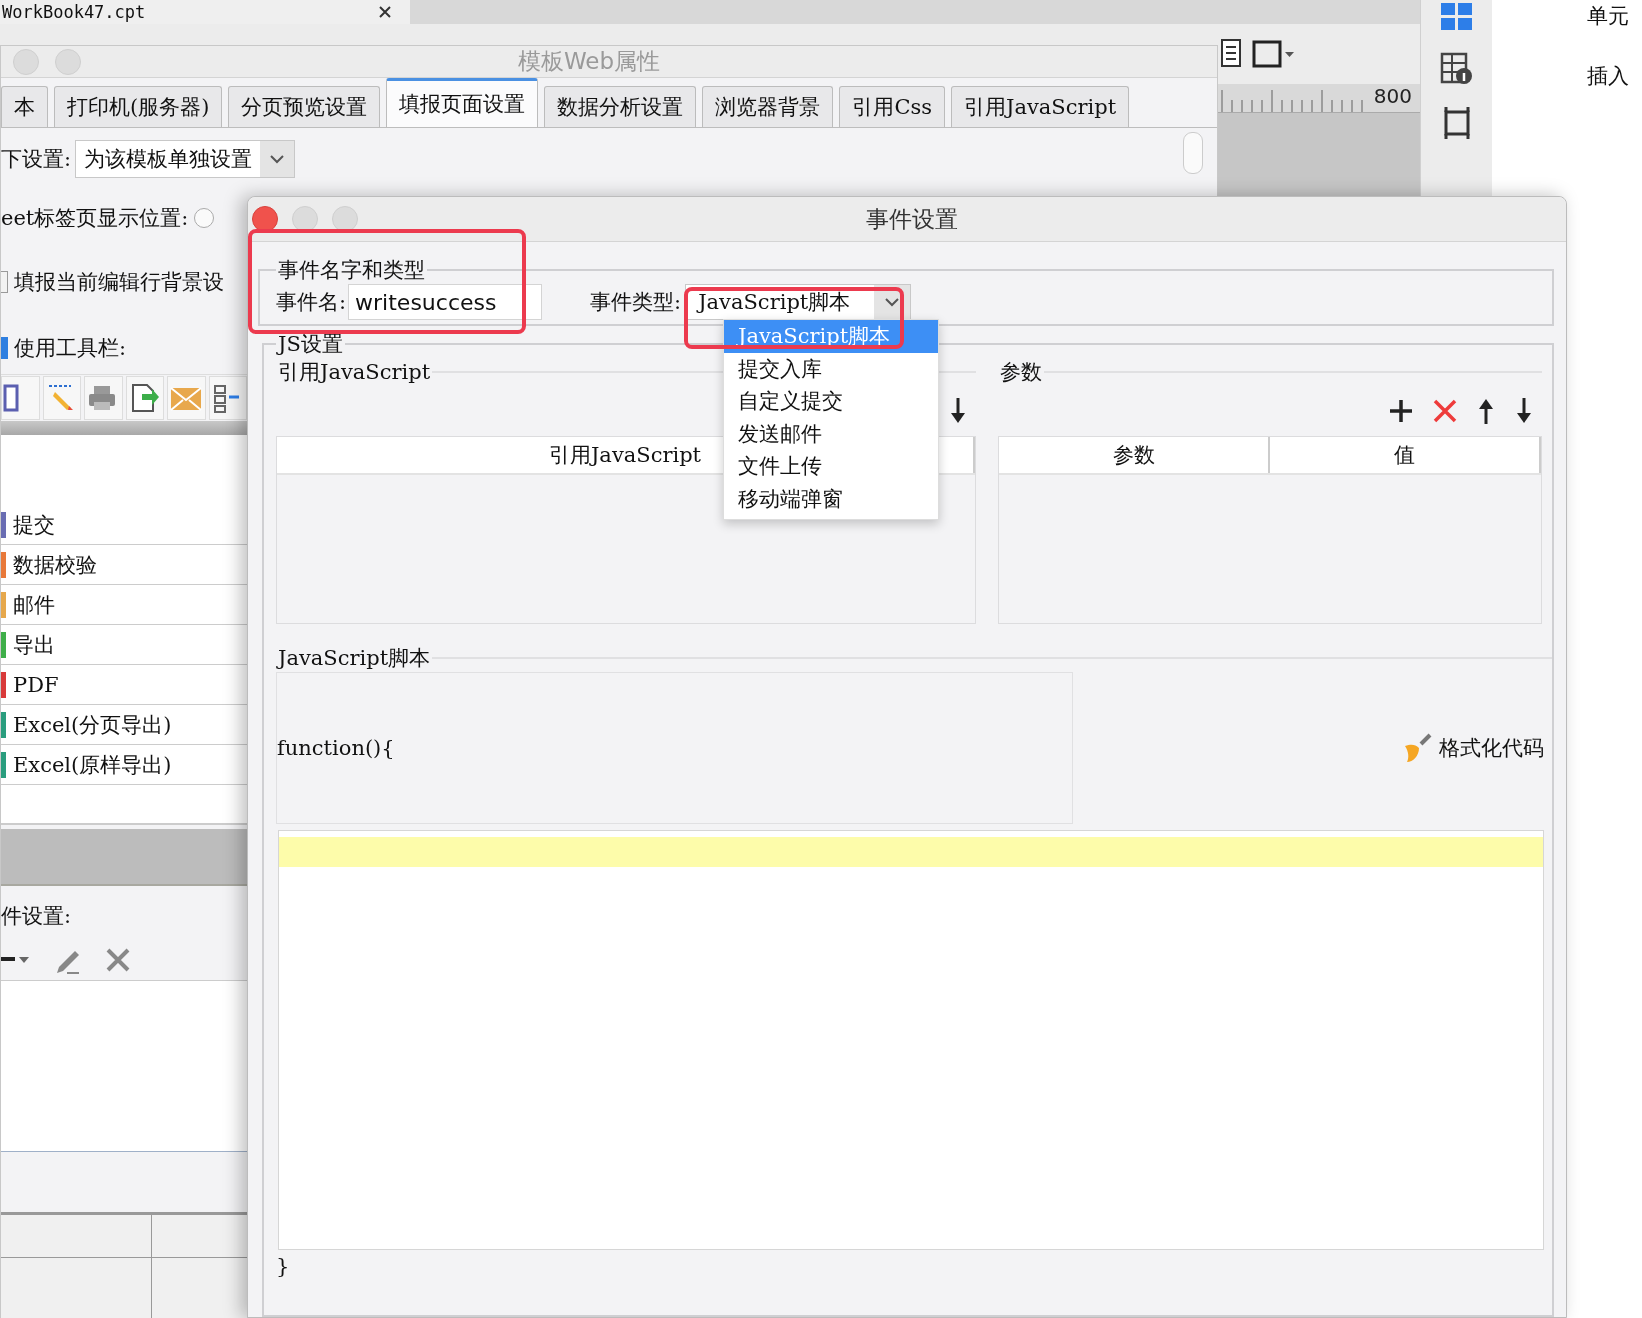 This screenshot has height=1318, width=1642. I want to click on tab: 引用Css, so click(892, 106).